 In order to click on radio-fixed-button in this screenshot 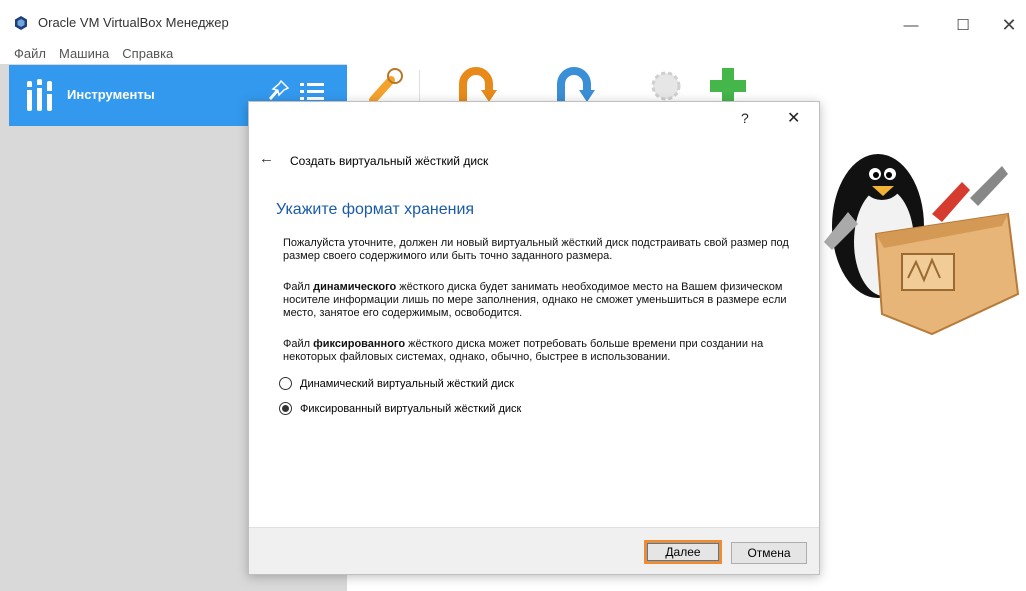, I will do `click(285, 408)`.